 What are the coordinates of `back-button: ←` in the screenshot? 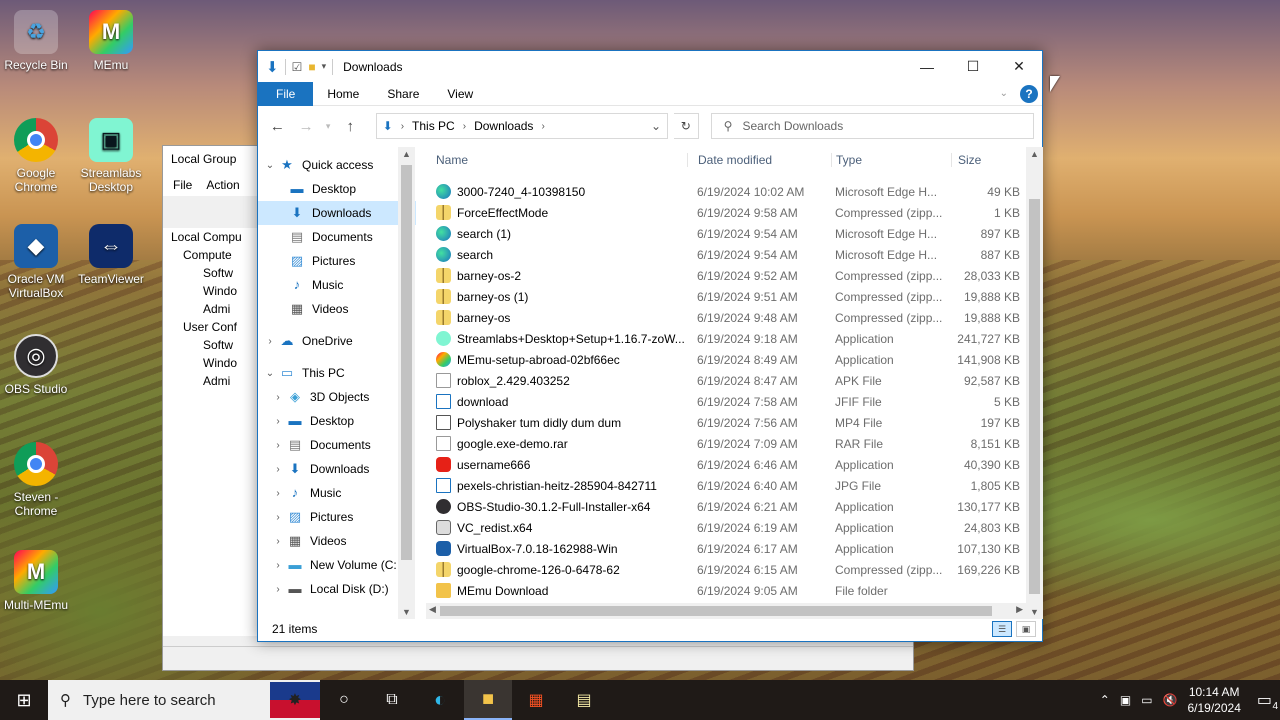 It's located at (277, 126).